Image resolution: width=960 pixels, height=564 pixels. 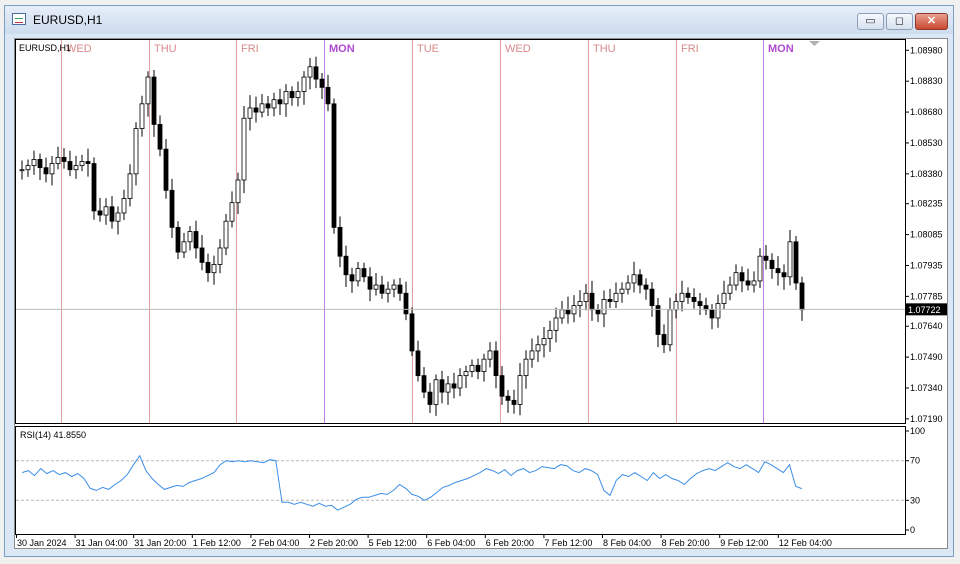 What do you see at coordinates (870, 21) in the screenshot?
I see `minimize-button: ▭` at bounding box center [870, 21].